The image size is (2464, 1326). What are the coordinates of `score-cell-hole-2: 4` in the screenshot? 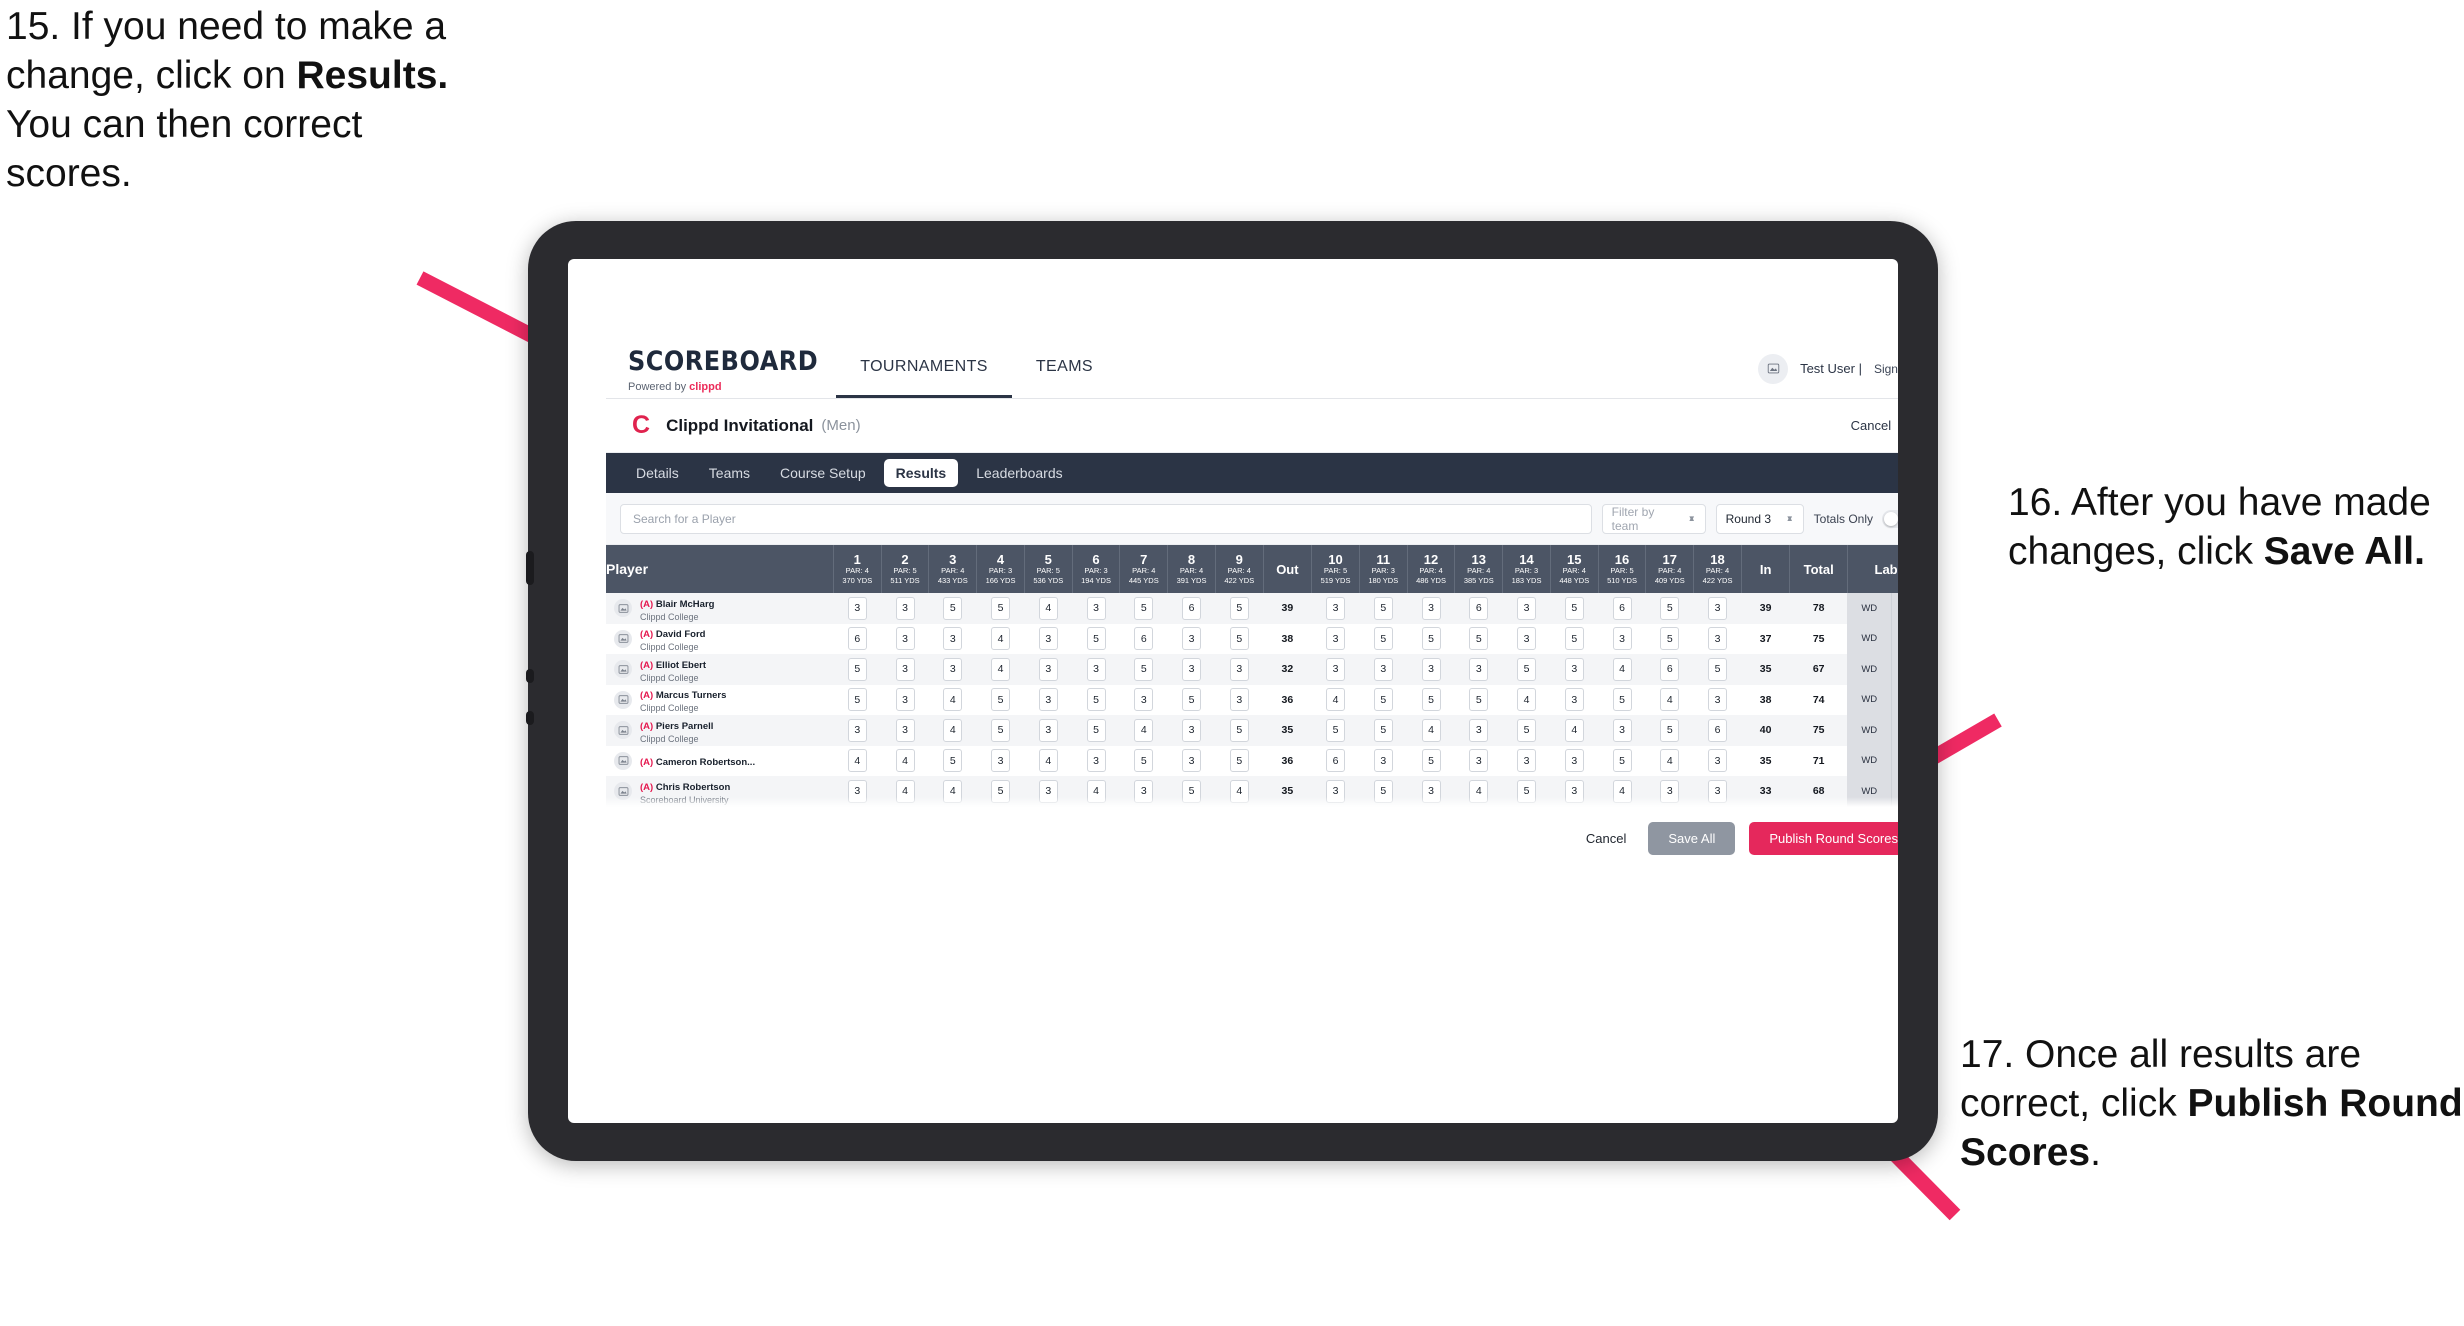 It's located at (905, 761).